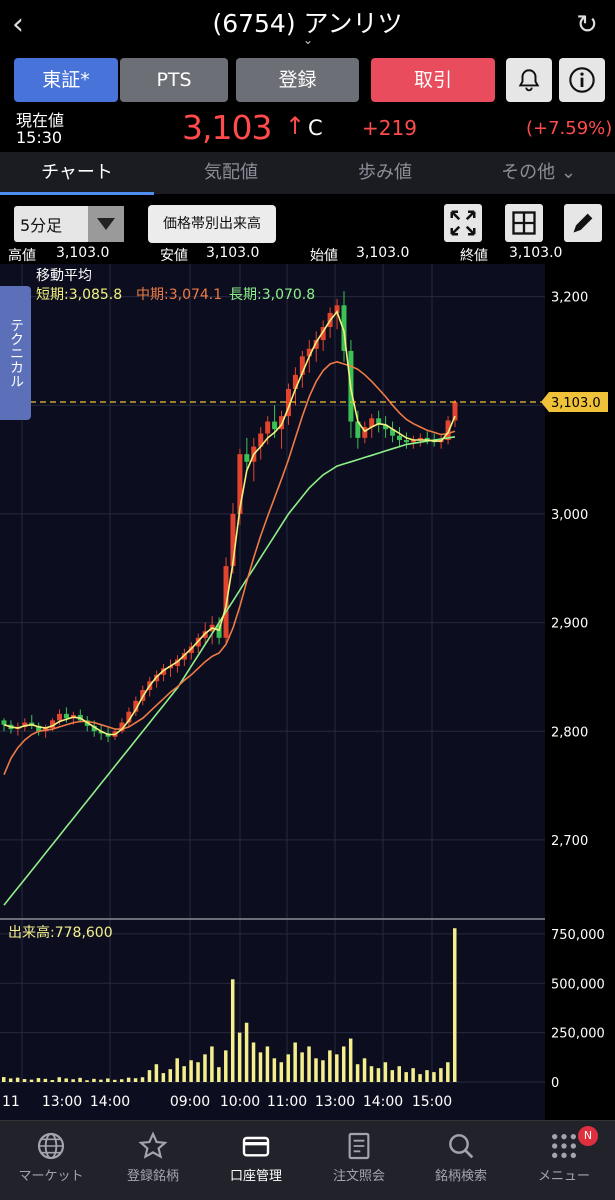 The height and width of the screenshot is (1200, 615). Describe the element at coordinates (324, 256) in the screenshot. I see `open-label: 始値` at that location.